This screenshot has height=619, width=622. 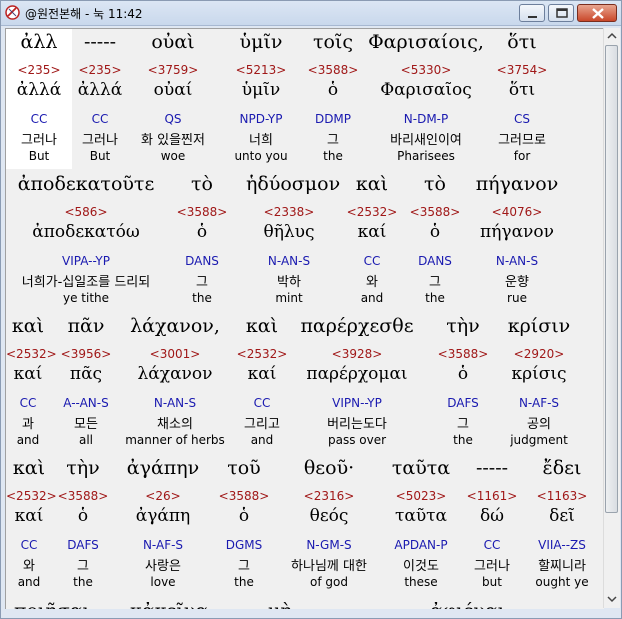 I want to click on word-kor: 모든, so click(x=86, y=424).